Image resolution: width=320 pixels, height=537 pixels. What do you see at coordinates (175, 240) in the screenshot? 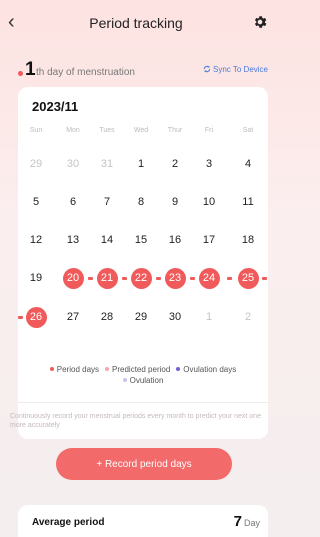
I see `calendar-day: 16` at bounding box center [175, 240].